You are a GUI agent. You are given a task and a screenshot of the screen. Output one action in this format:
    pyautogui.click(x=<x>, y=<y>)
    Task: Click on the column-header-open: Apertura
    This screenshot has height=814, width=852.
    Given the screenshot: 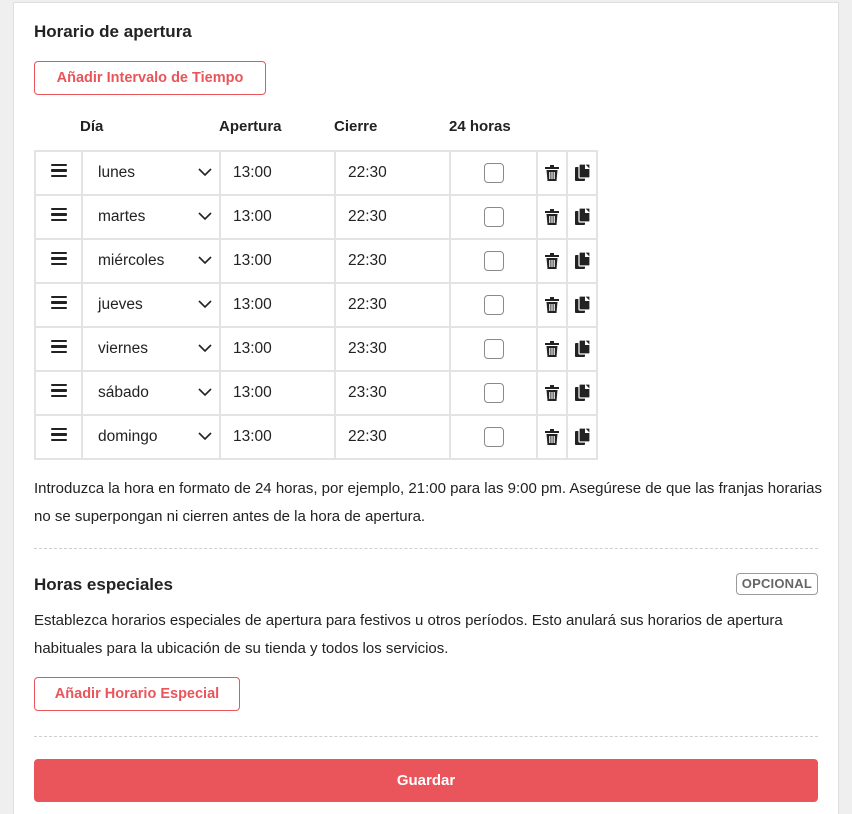 What is the action you would take?
    pyautogui.click(x=250, y=126)
    